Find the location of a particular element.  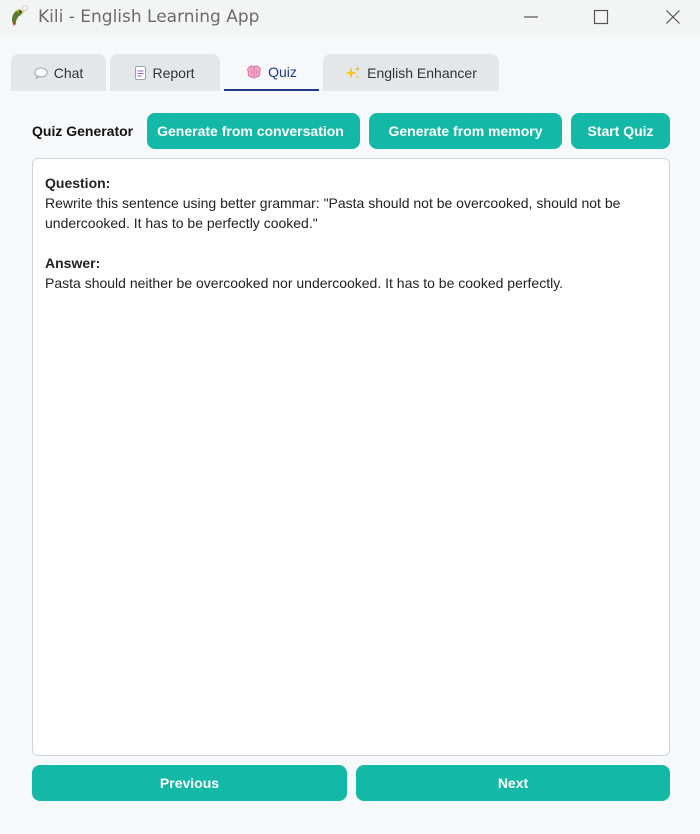

window-title: Kili - English Learning App is located at coordinates (149, 17).